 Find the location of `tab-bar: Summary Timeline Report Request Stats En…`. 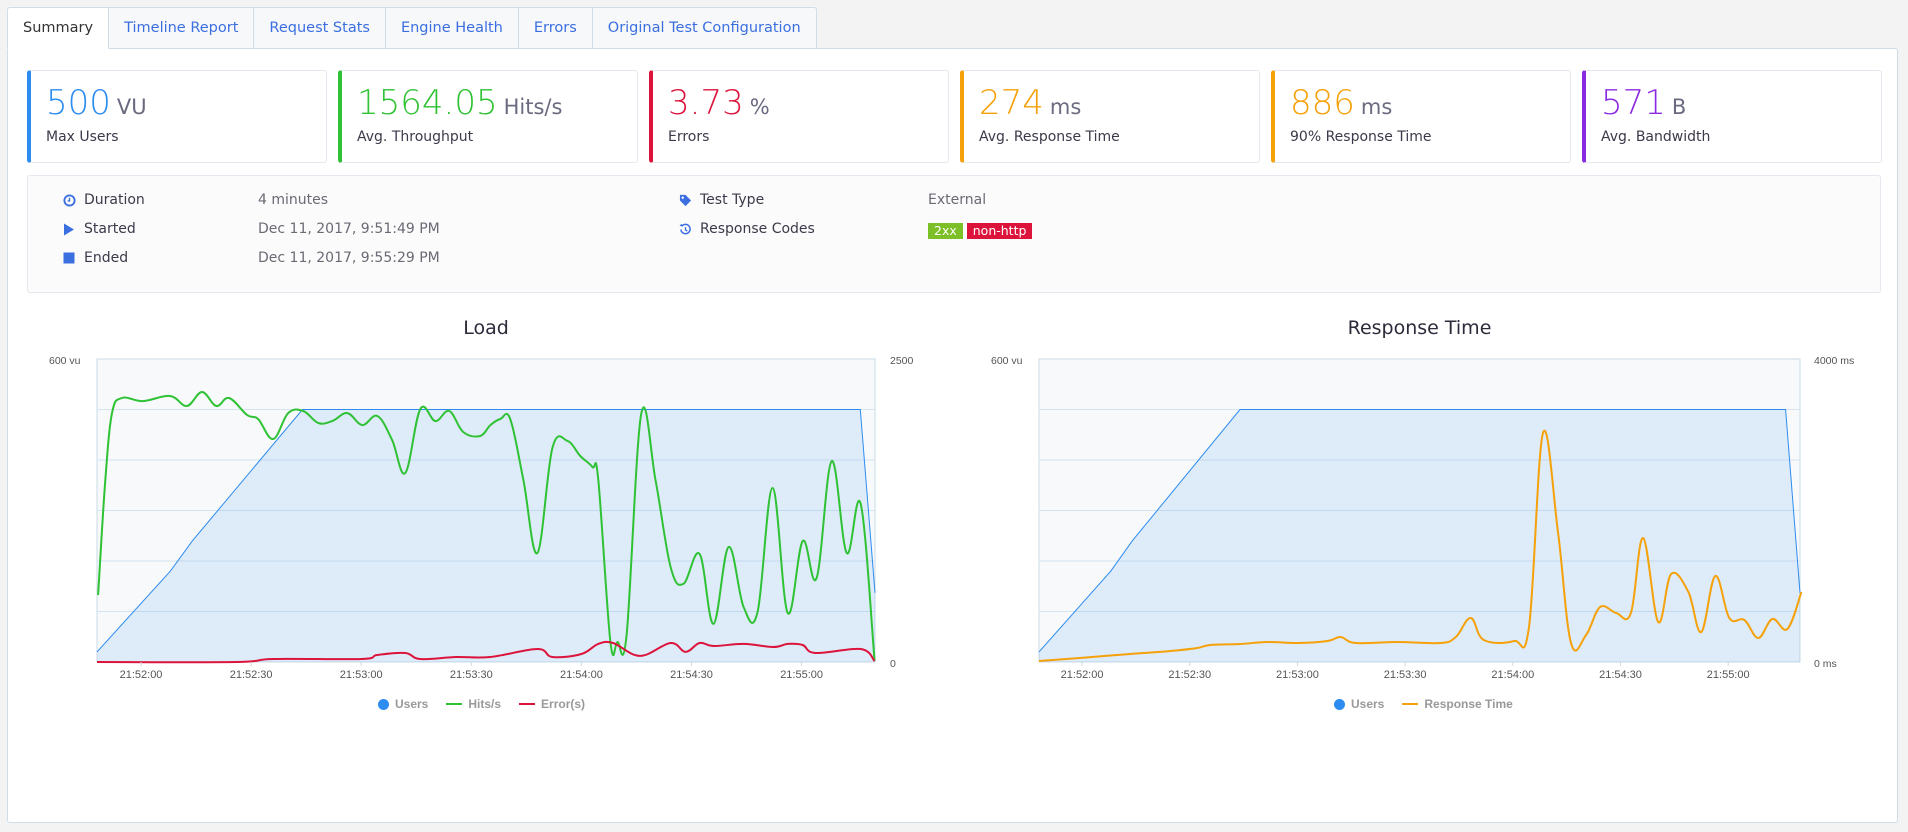

tab-bar: Summary Timeline Report Request Stats En… is located at coordinates (412, 28).